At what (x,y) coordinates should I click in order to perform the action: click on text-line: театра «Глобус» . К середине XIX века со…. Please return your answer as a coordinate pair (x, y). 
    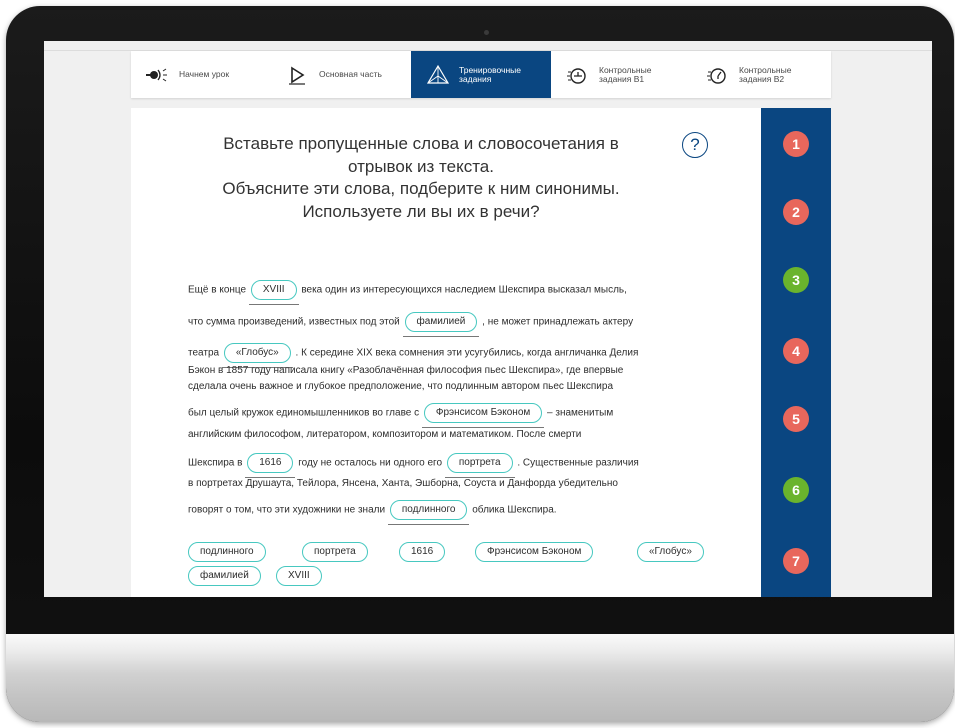
    Looking at the image, I should click on (413, 355).